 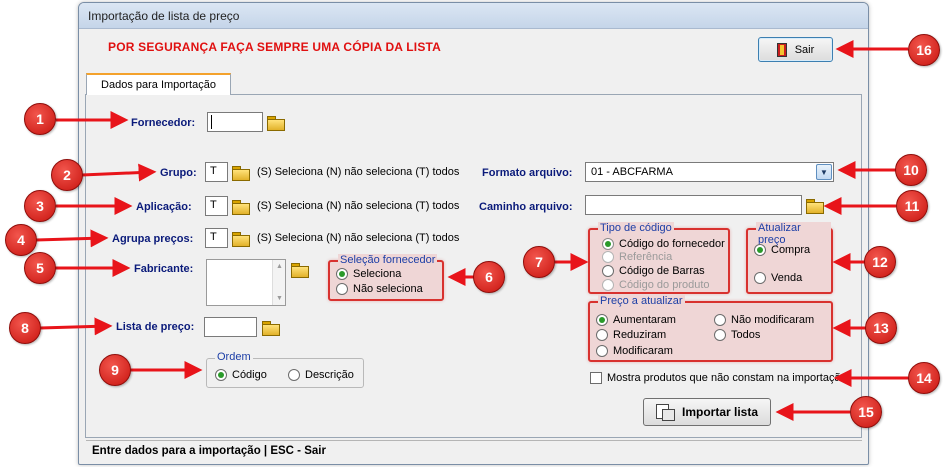 I want to click on badge-16: 16, so click(x=924, y=50).